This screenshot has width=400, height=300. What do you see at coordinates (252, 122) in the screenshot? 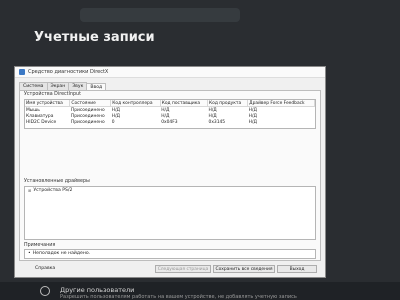
I see `table-cell: Н/Д` at bounding box center [252, 122].